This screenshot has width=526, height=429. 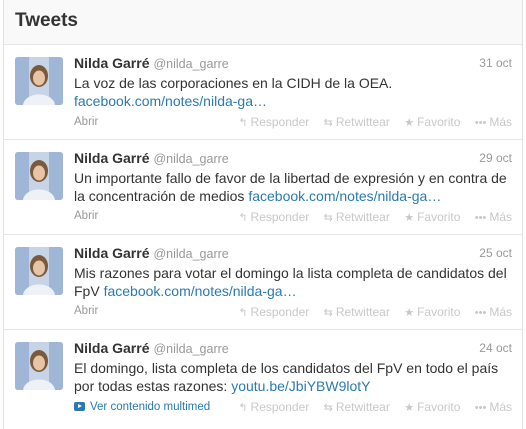 What do you see at coordinates (495, 253) in the screenshot?
I see `tweet-time: 25 oct` at bounding box center [495, 253].